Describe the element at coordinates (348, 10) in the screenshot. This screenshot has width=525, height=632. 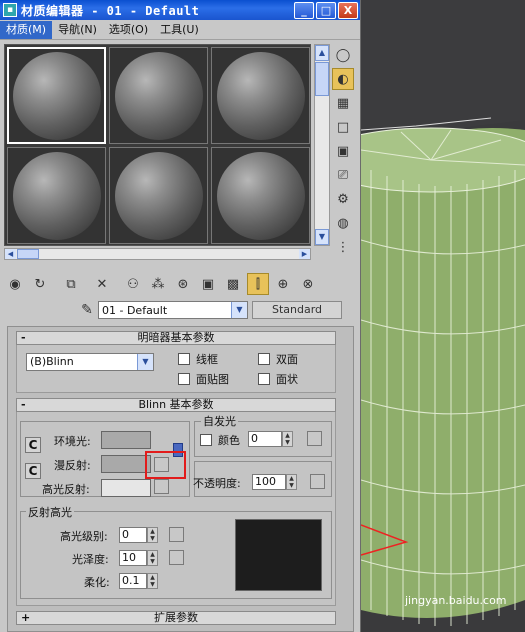
I see `close-button: X` at that location.